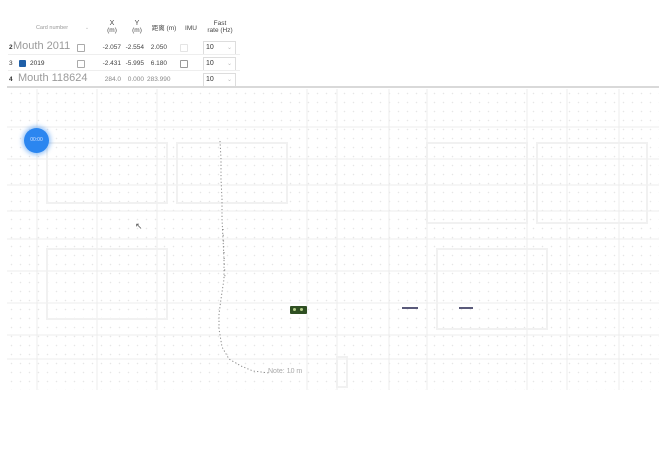 Image resolution: width=660 pixels, height=461 pixels. I want to click on table-row: 2 Mouth 2011 -2.057 -2.554 2.050 10 ⌄, so click(120, 47).